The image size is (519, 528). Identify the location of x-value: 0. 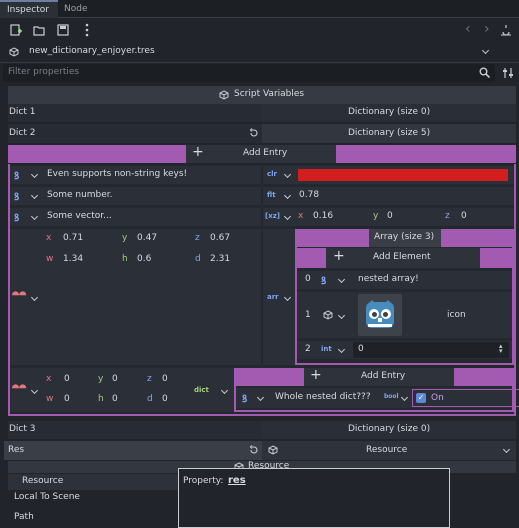
(67, 379).